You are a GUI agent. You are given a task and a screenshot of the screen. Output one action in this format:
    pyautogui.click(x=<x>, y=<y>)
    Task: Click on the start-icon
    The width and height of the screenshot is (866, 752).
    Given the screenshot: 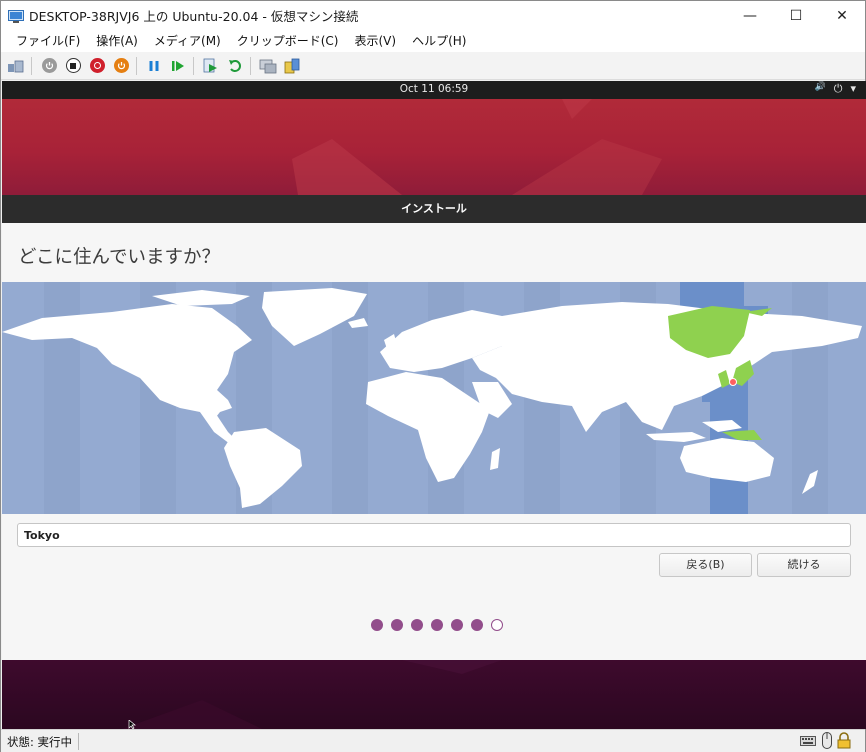 What is the action you would take?
    pyautogui.click(x=49, y=66)
    